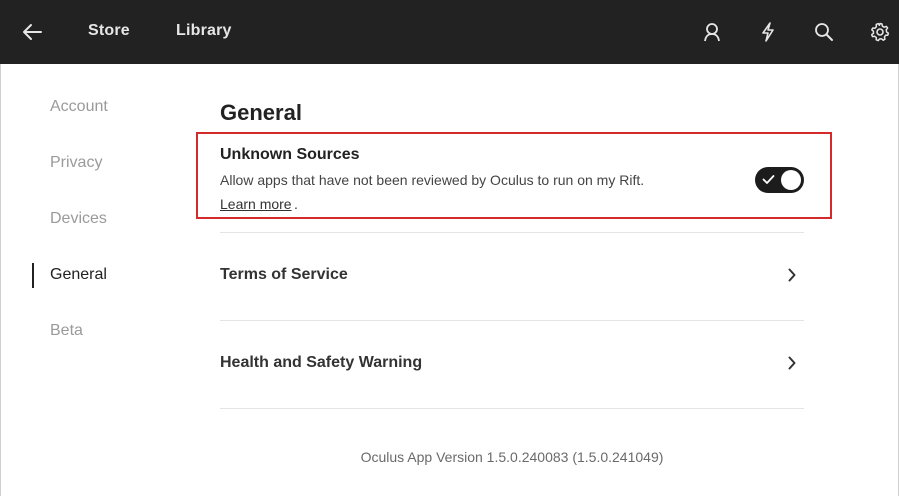 The image size is (899, 496). I want to click on top-bar: Store Library, so click(449, 32).